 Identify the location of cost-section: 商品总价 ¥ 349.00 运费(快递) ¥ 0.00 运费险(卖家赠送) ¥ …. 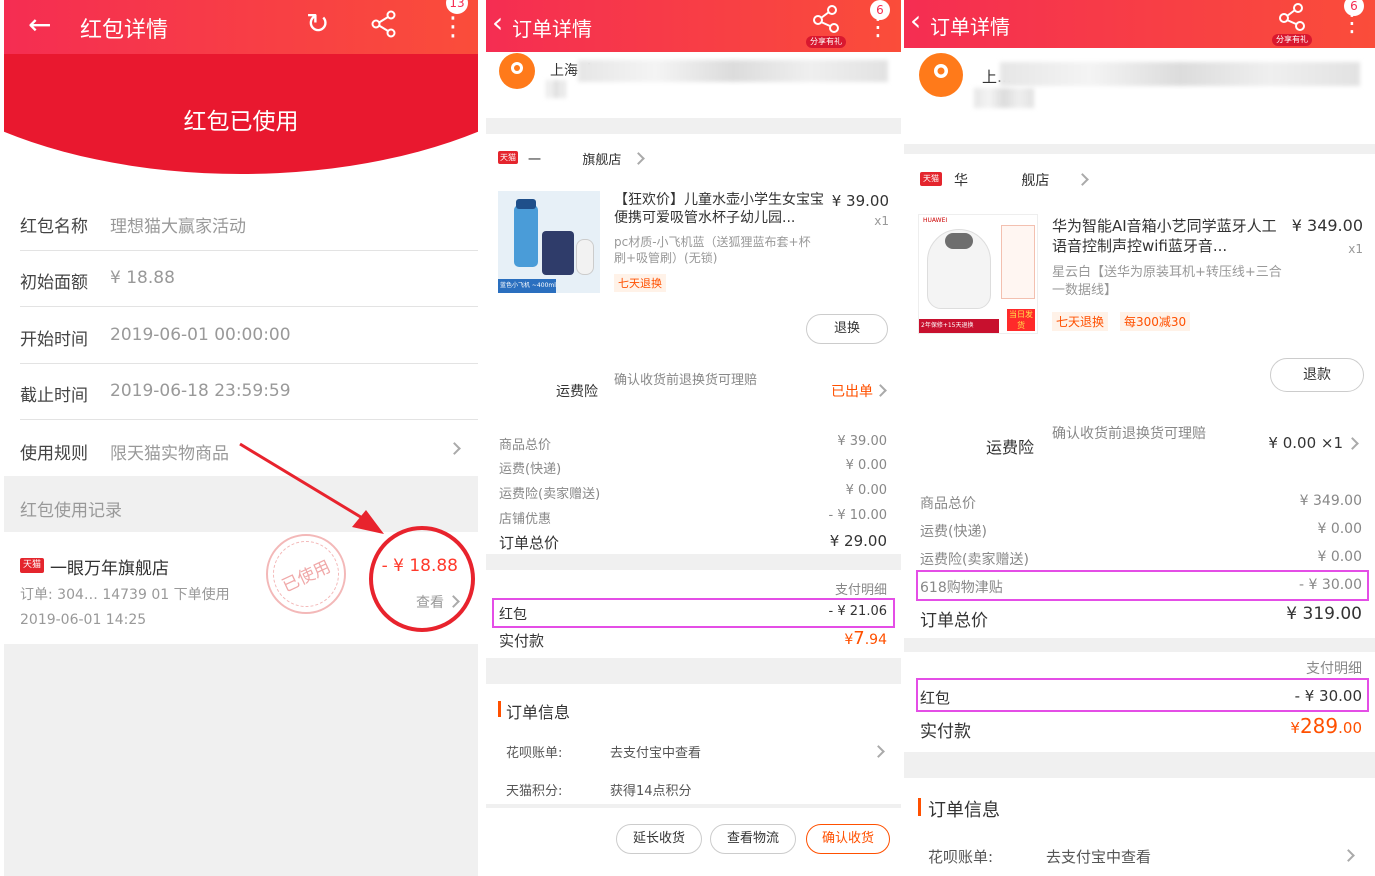
(1139, 558).